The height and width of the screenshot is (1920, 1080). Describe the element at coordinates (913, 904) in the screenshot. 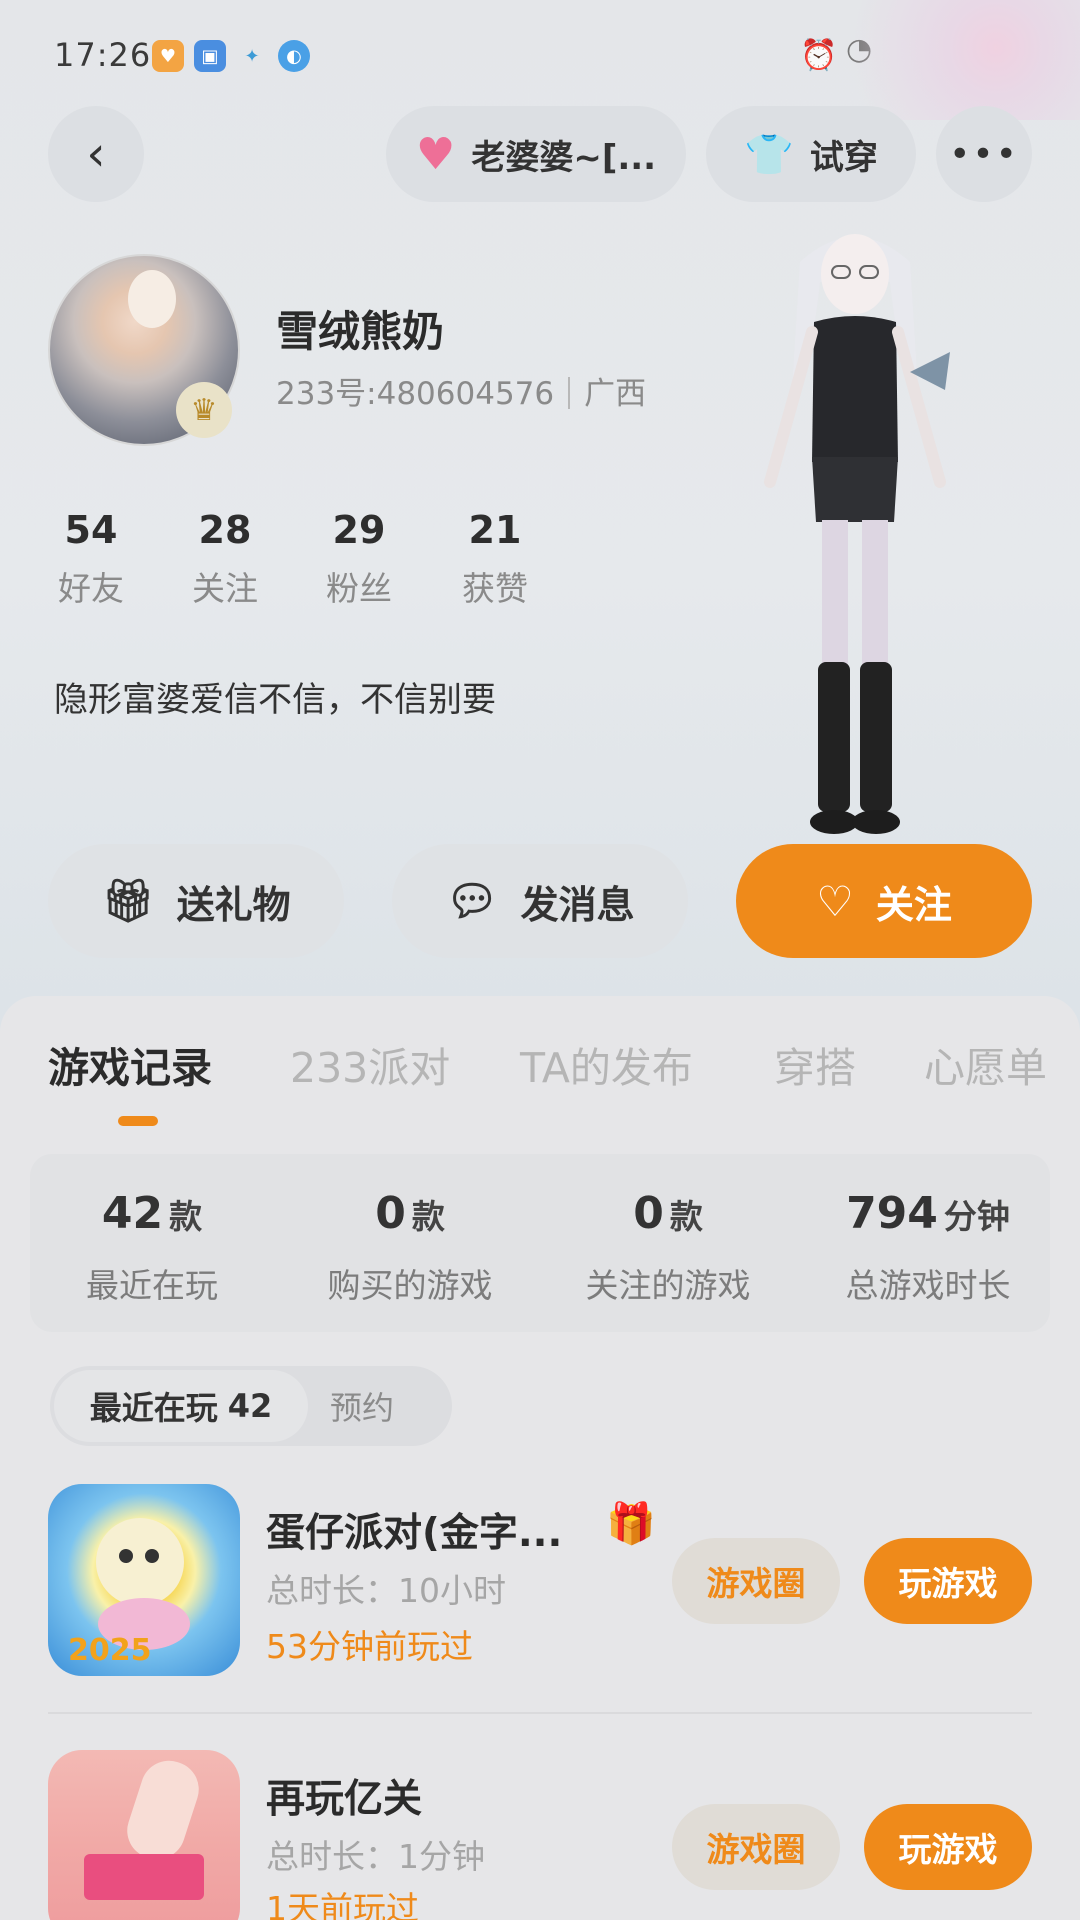

I see `follow-label: 关注` at that location.